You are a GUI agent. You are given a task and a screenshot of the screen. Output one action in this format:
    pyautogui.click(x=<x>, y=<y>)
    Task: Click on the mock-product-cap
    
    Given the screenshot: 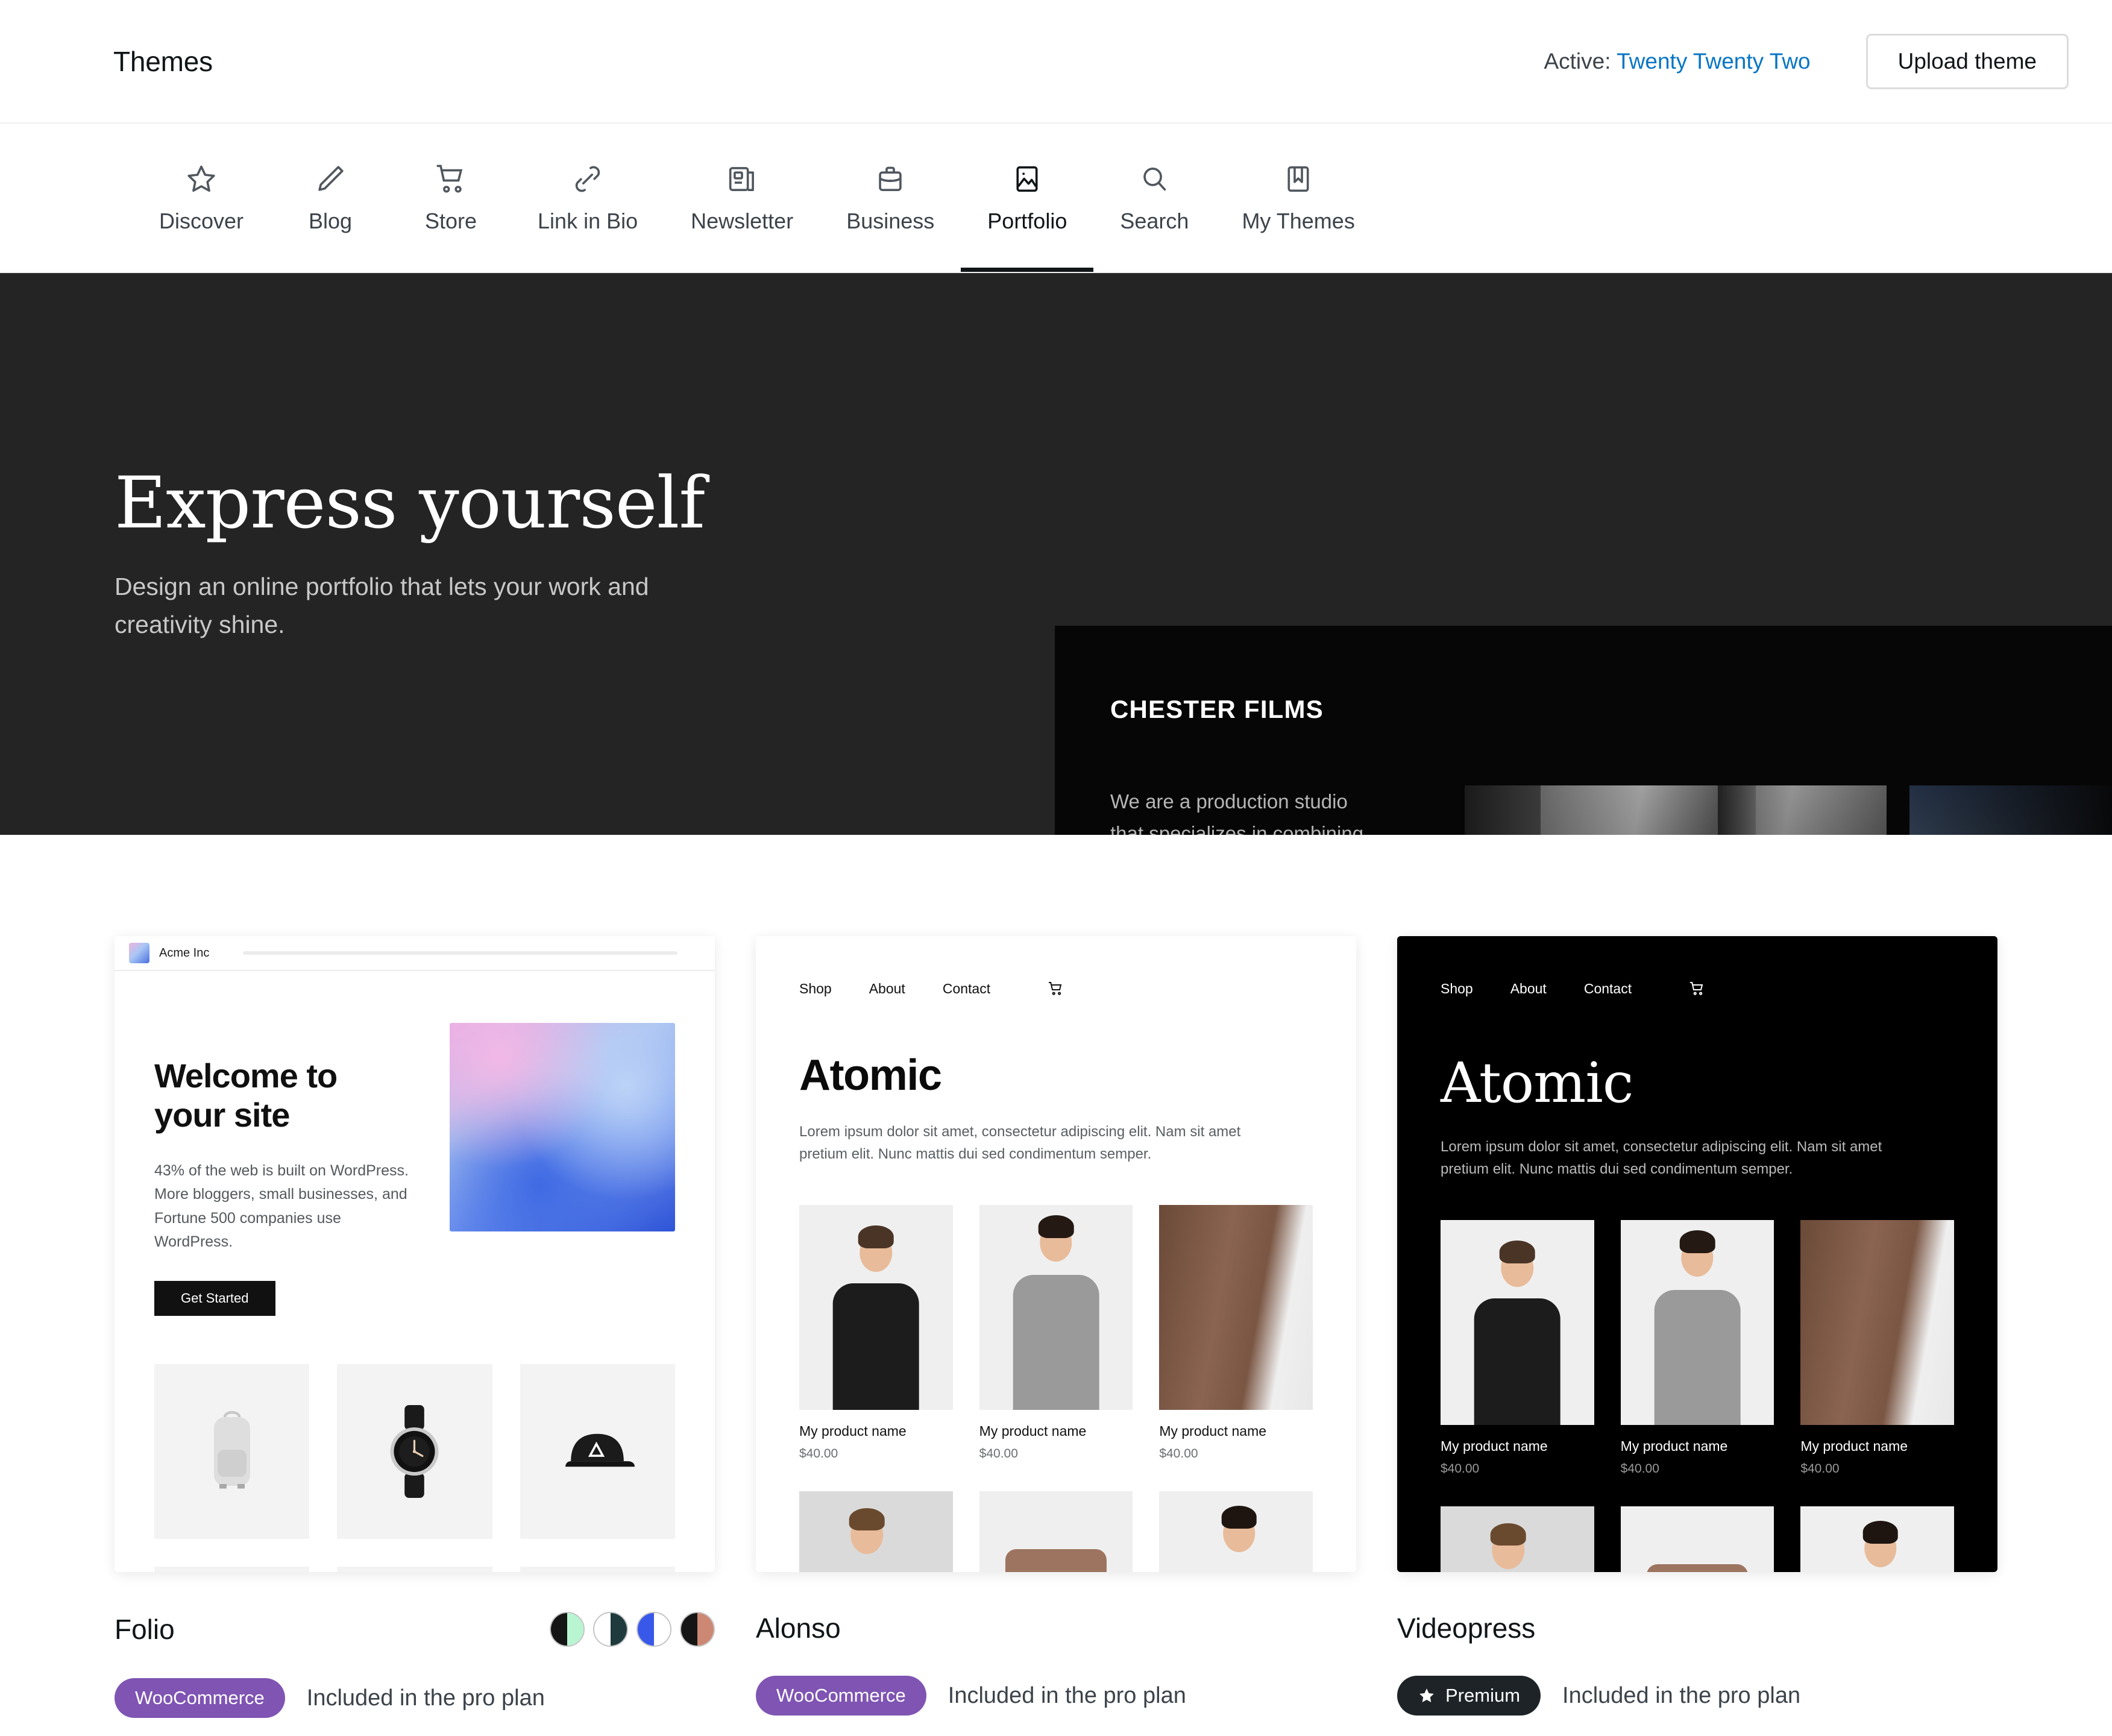 What is the action you would take?
    pyautogui.click(x=597, y=1451)
    